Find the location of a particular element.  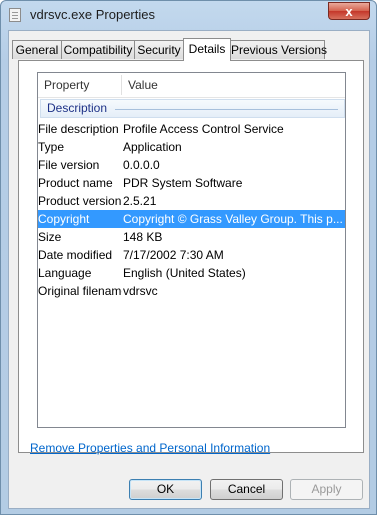

detail-row: Product name PDR System Software is located at coordinates (191, 183).